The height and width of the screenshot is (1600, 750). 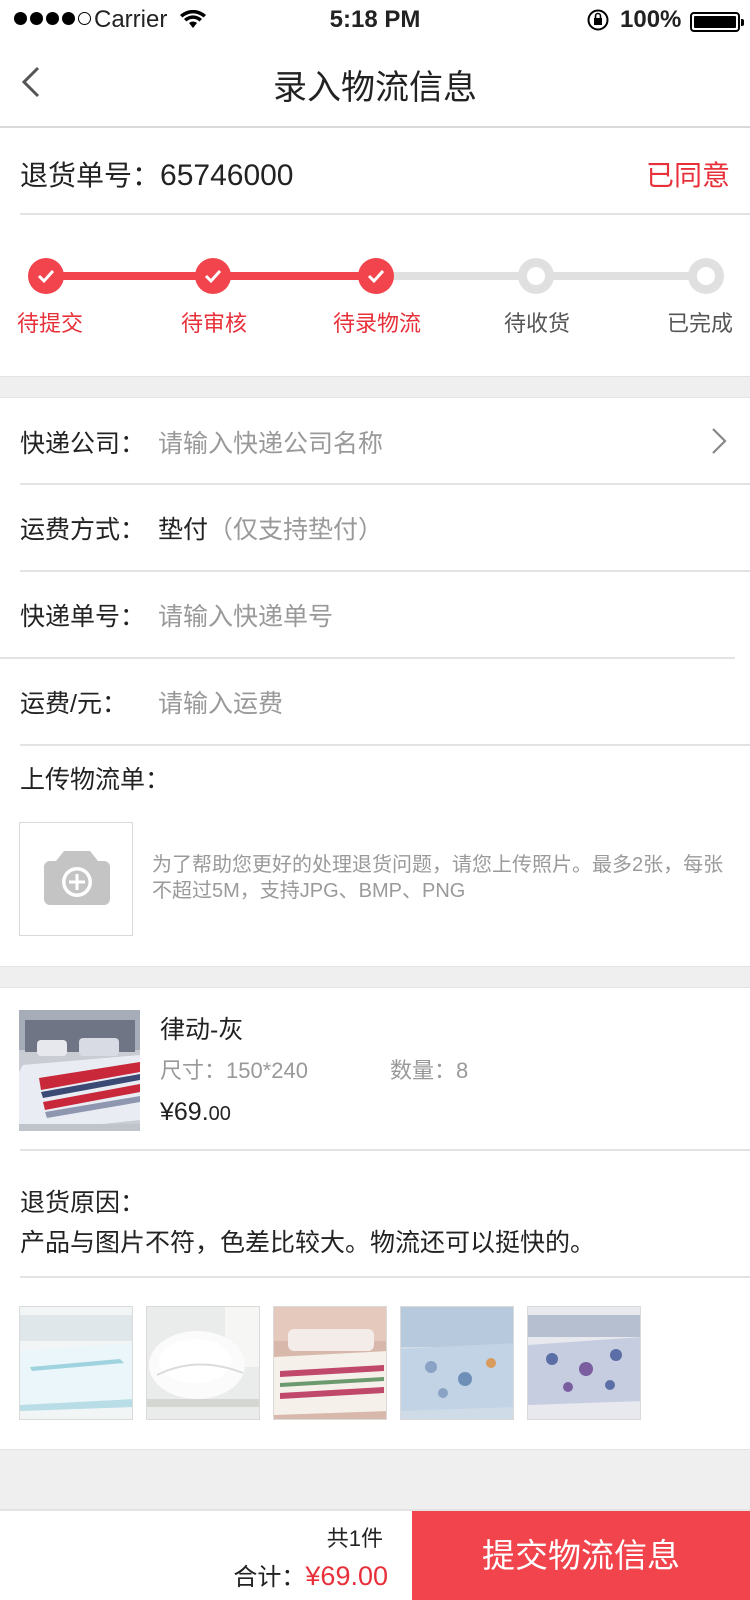 I want to click on rotation-lock-icon, so click(x=598, y=20).